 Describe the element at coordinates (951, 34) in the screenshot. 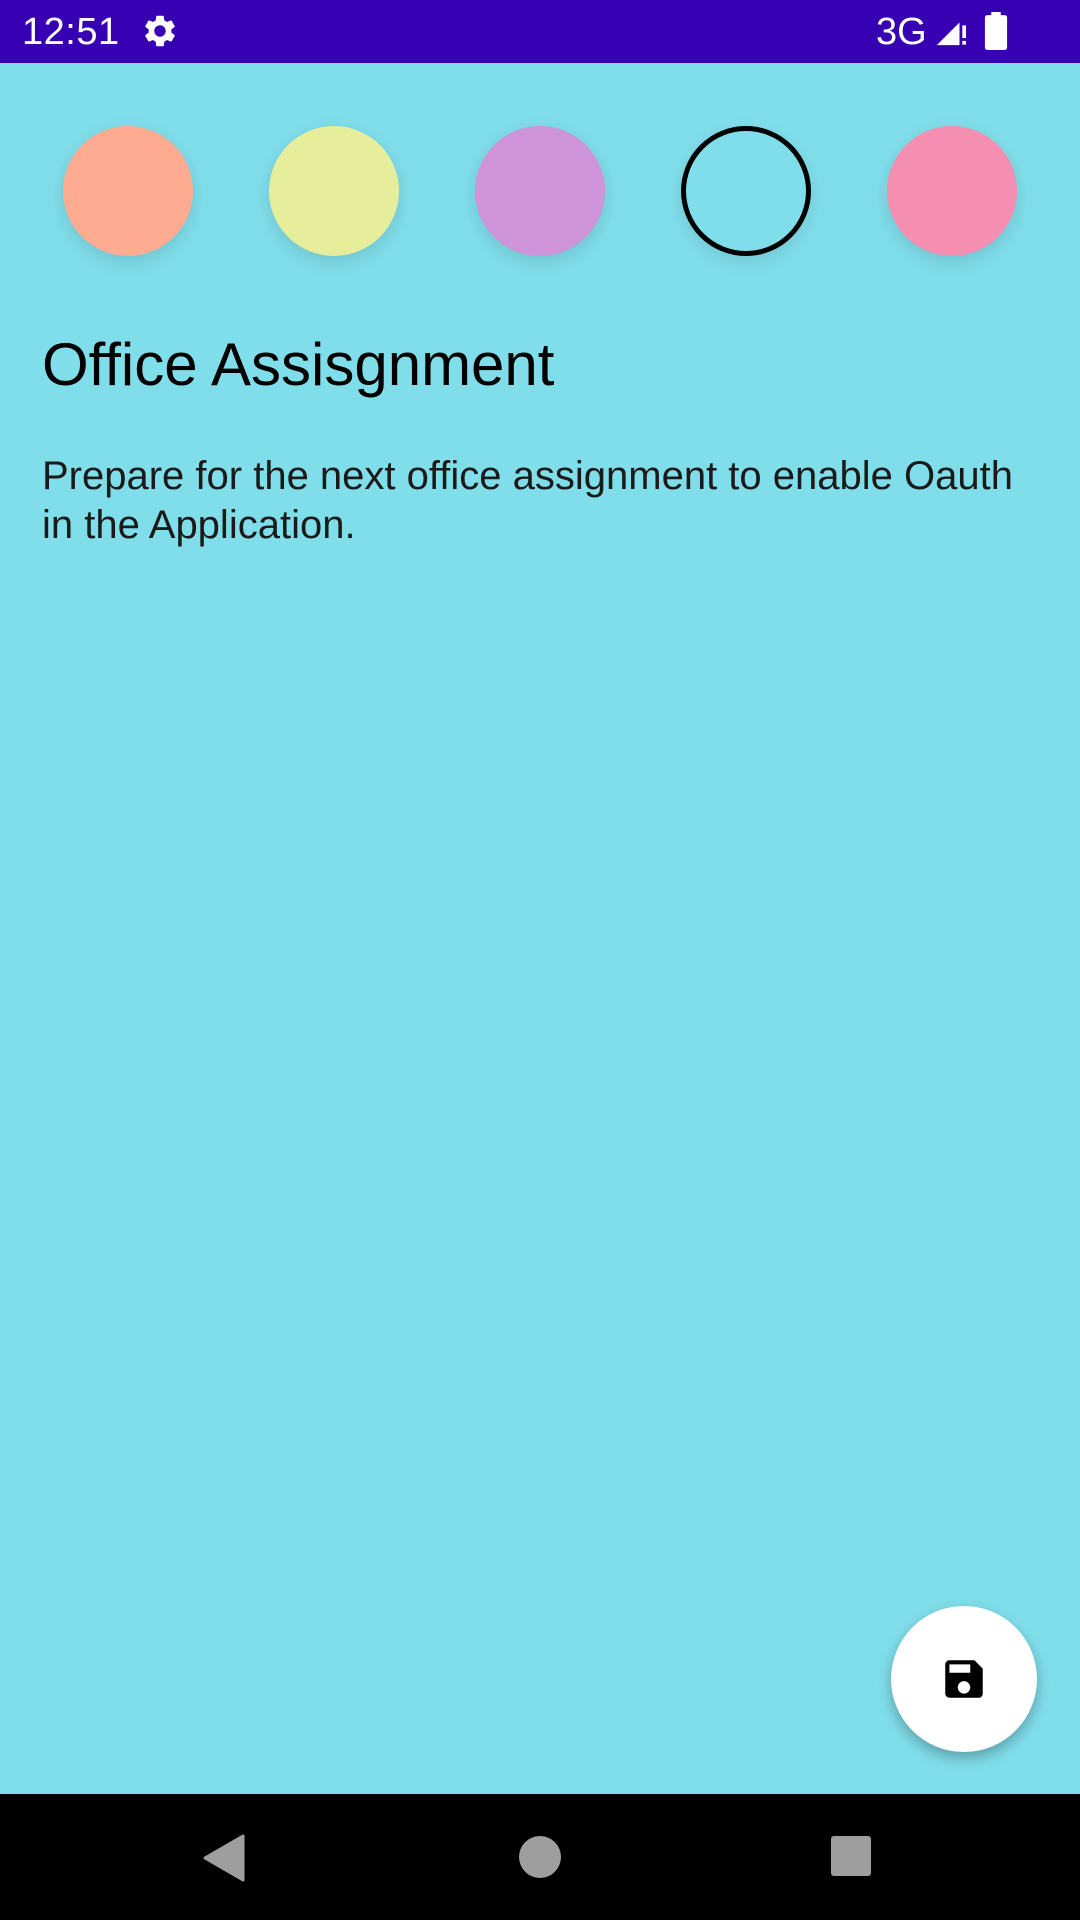

I see `cell-signal-icon` at that location.